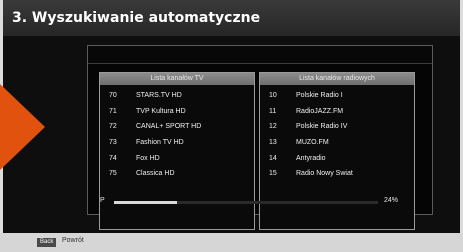 The width and height of the screenshot is (463, 252). What do you see at coordinates (113, 127) in the screenshot?
I see `channel-number: 72` at bounding box center [113, 127].